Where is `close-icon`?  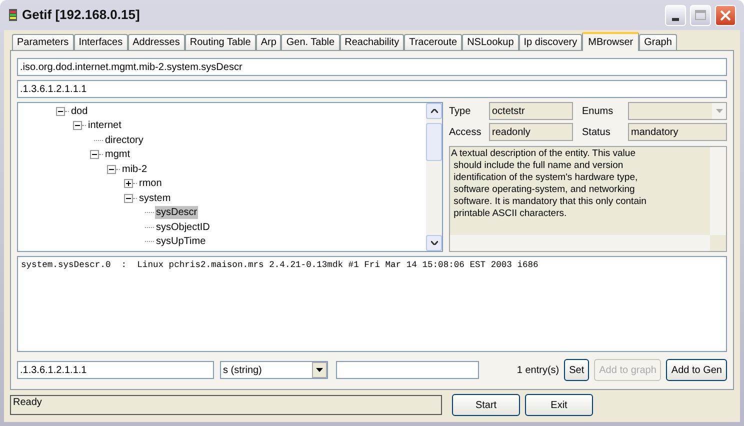
close-icon is located at coordinates (725, 15).